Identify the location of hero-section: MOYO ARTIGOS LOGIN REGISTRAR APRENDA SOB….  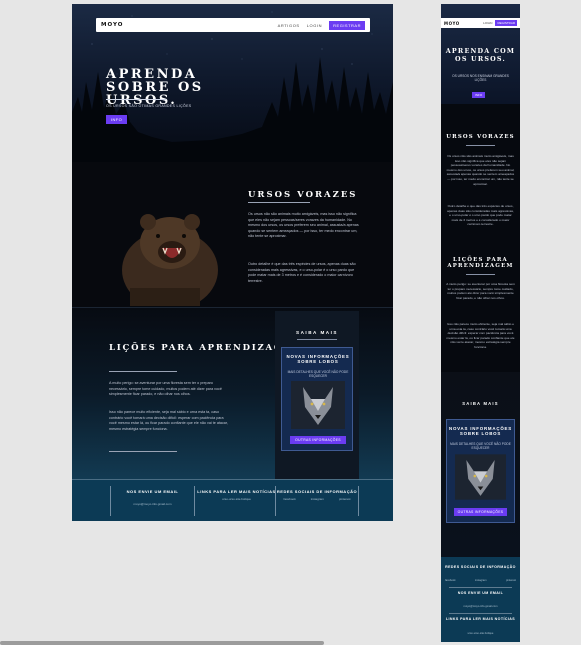
(232, 83).